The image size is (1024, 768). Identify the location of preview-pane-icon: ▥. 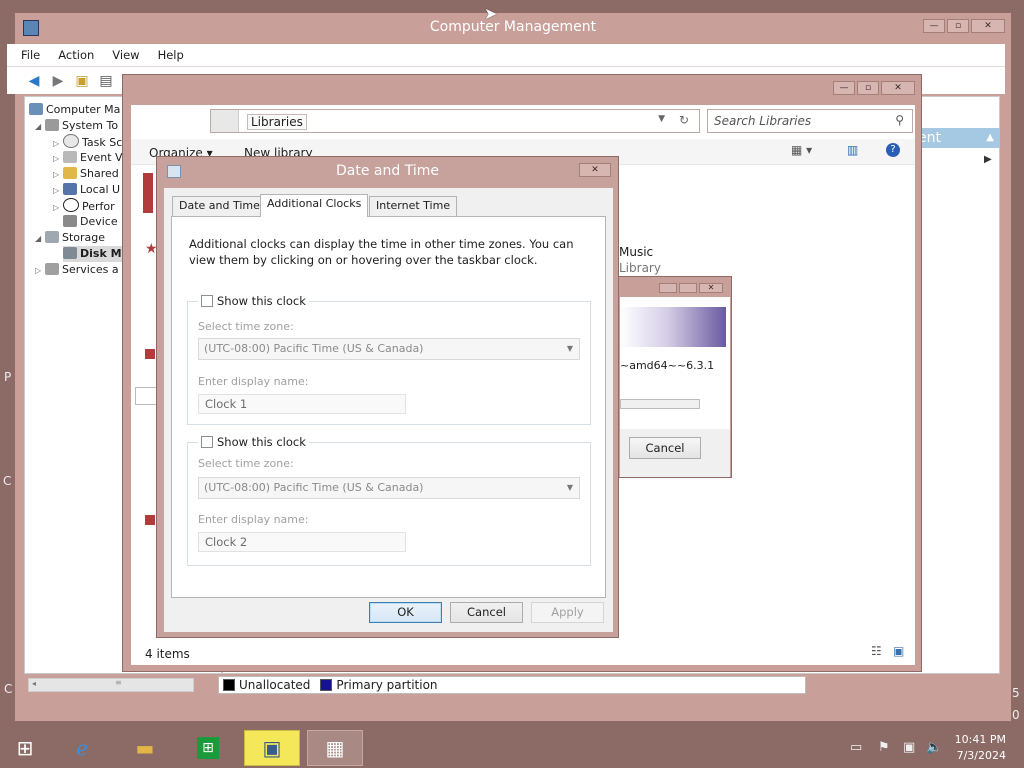
(852, 150).